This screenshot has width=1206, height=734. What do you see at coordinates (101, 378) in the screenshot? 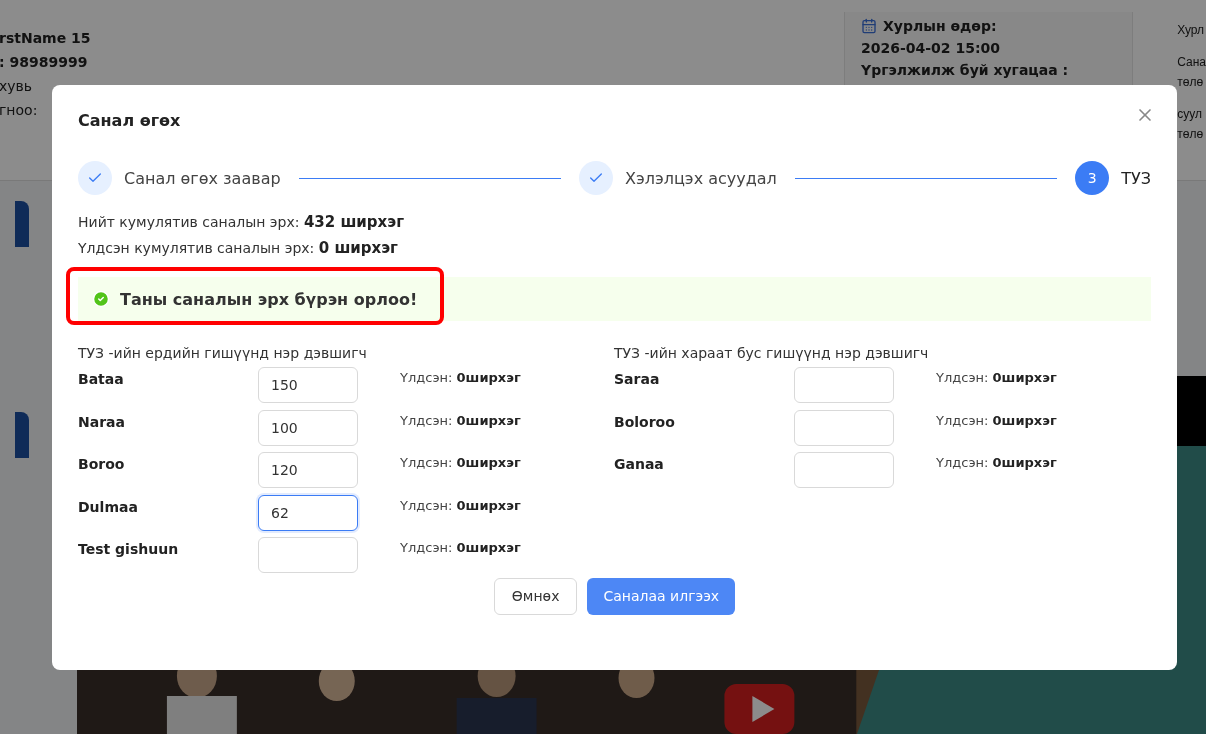
I see `candidate-name: Bataa` at bounding box center [101, 378].